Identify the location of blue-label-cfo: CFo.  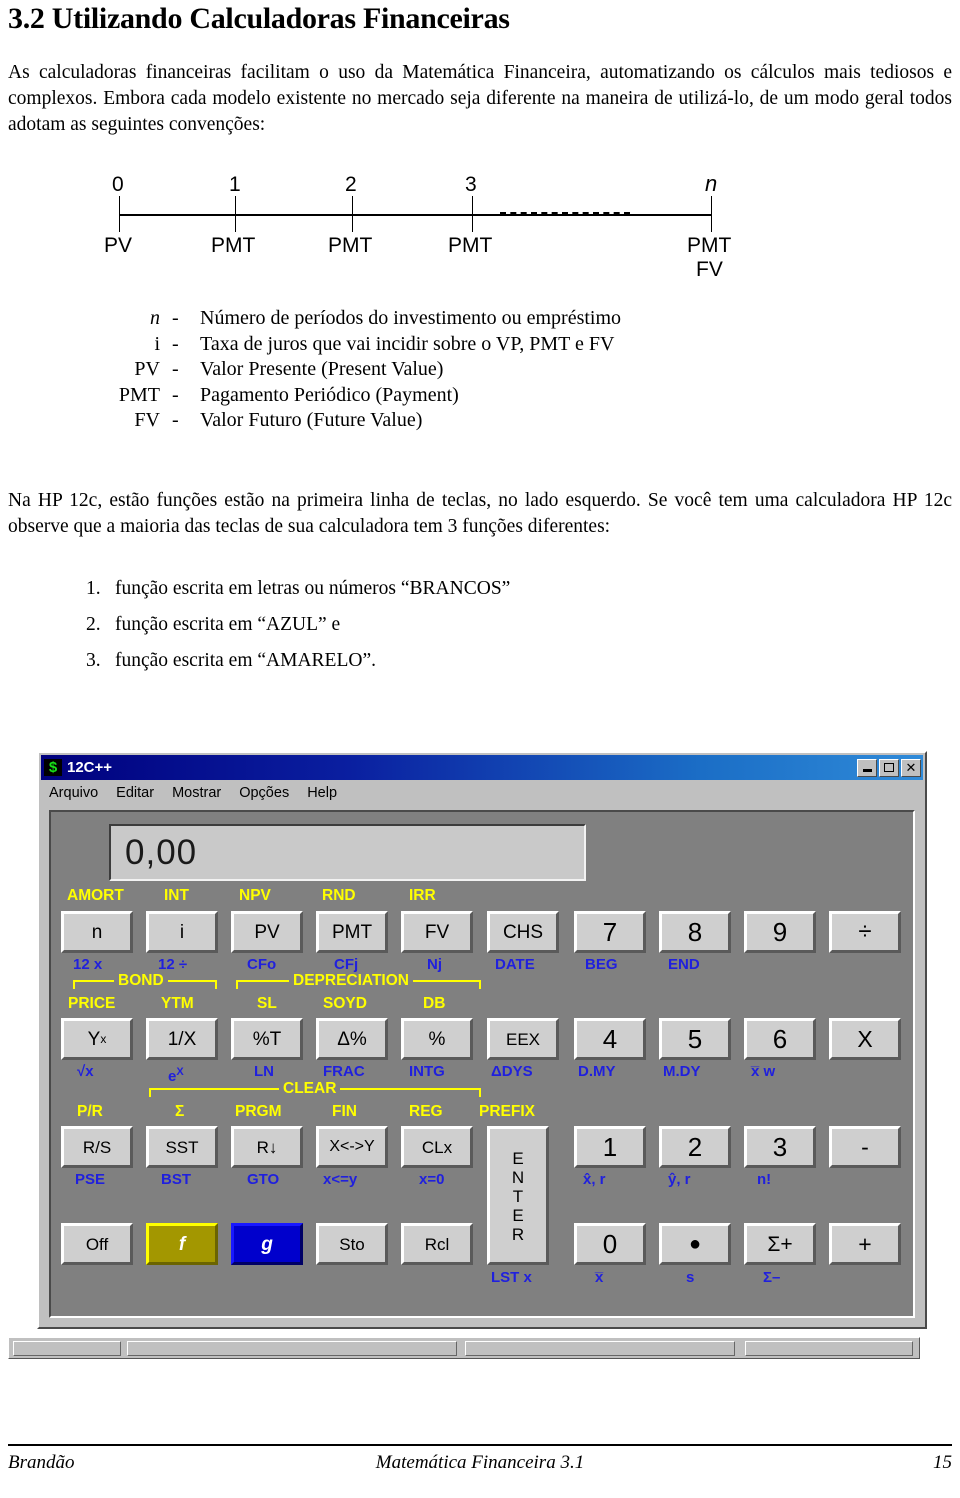
(262, 964).